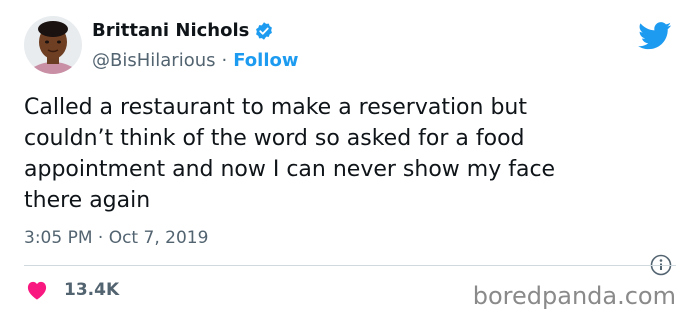 This screenshot has height=319, width=700. What do you see at coordinates (53, 45) in the screenshot?
I see `avatar` at bounding box center [53, 45].